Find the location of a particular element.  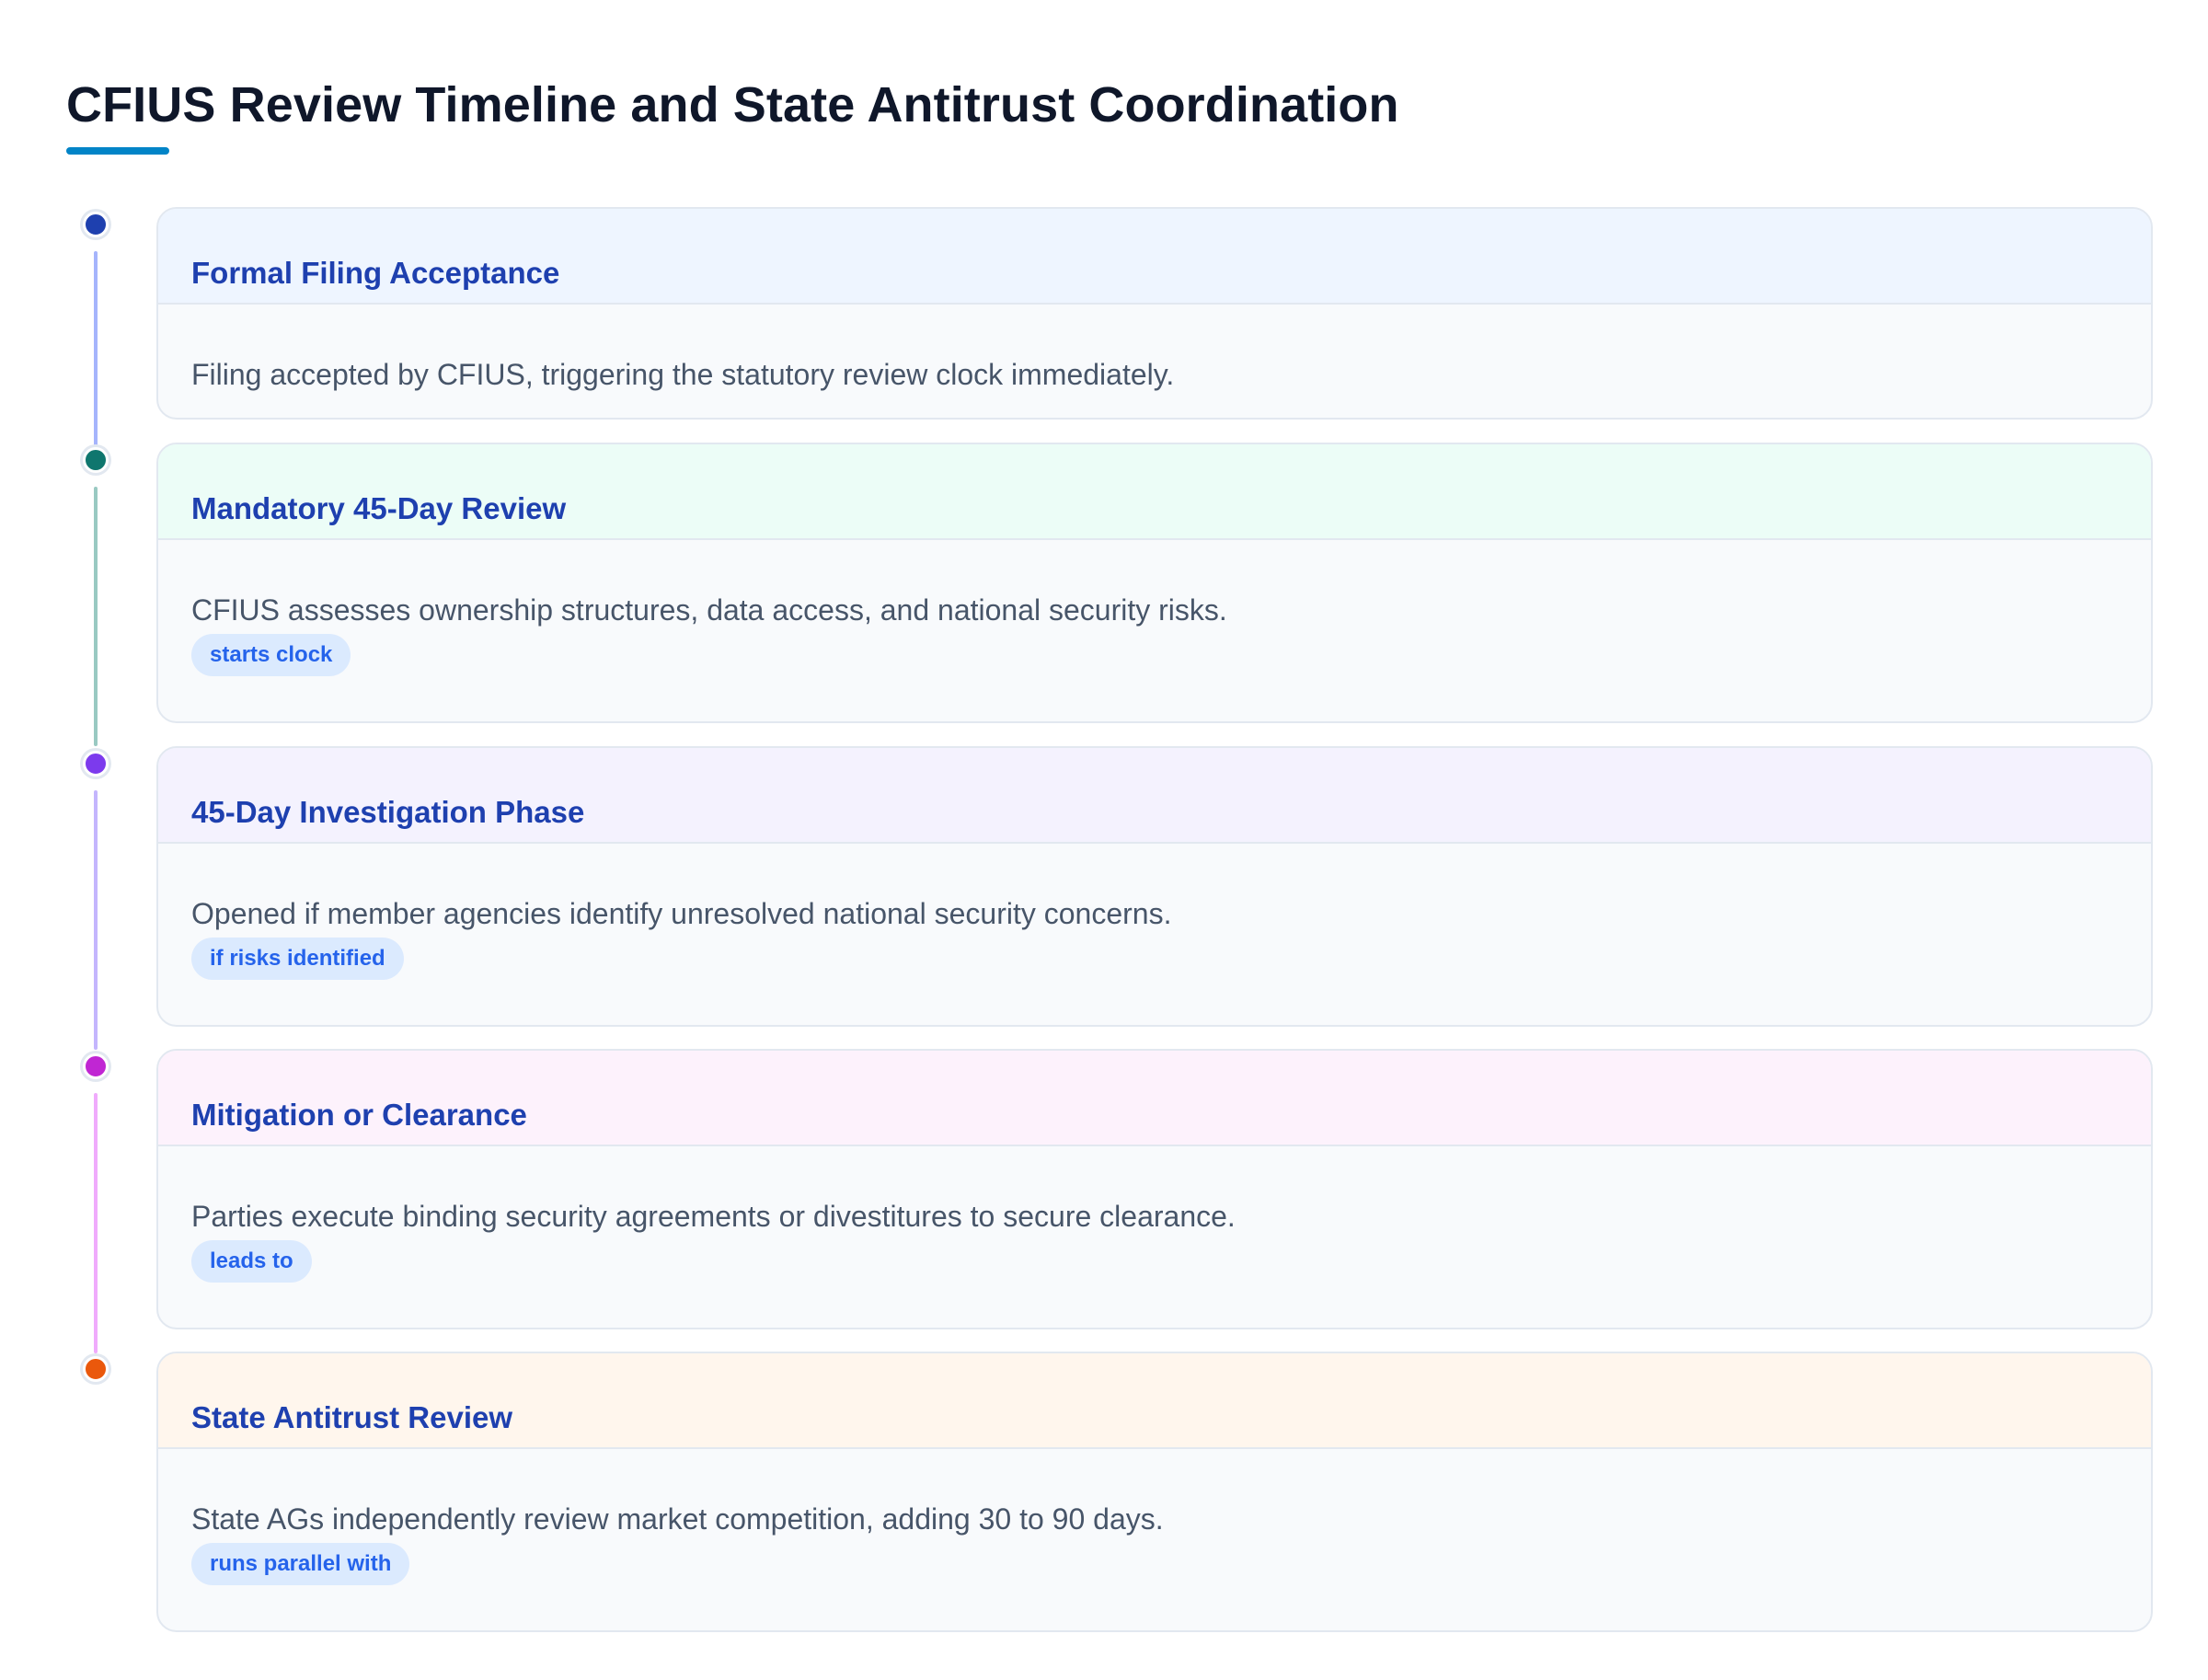

relation-tag: if risks identified is located at coordinates (297, 959).